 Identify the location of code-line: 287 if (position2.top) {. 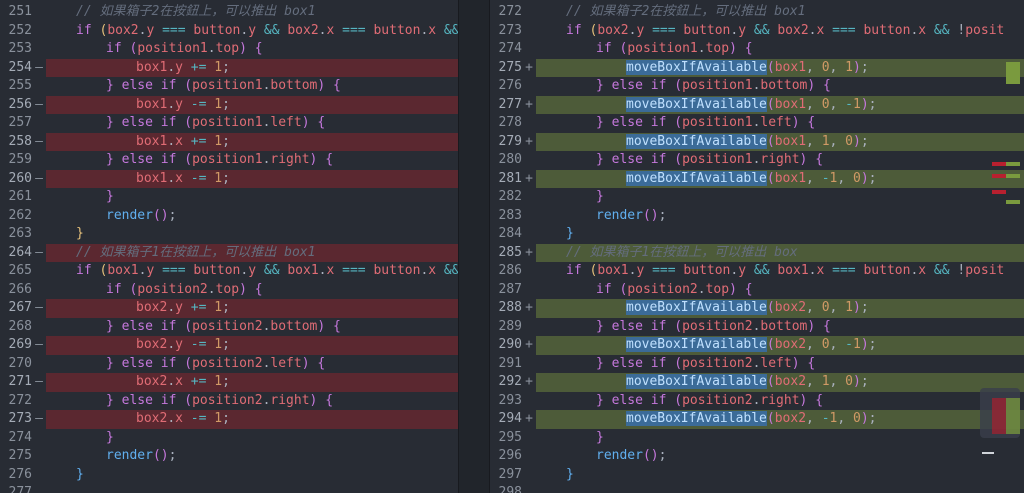
(757, 290).